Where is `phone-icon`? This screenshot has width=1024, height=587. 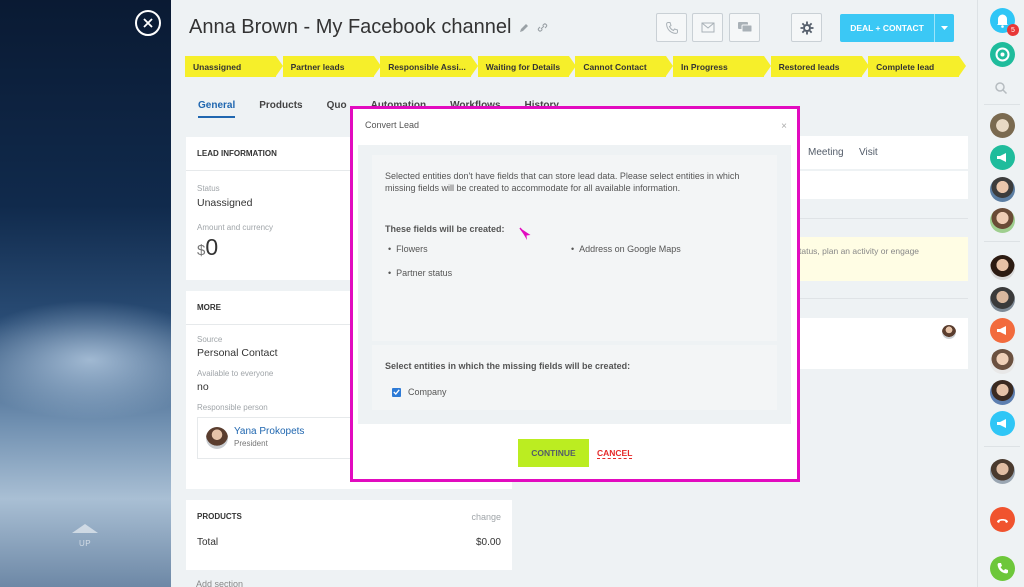 phone-icon is located at coordinates (1002, 568).